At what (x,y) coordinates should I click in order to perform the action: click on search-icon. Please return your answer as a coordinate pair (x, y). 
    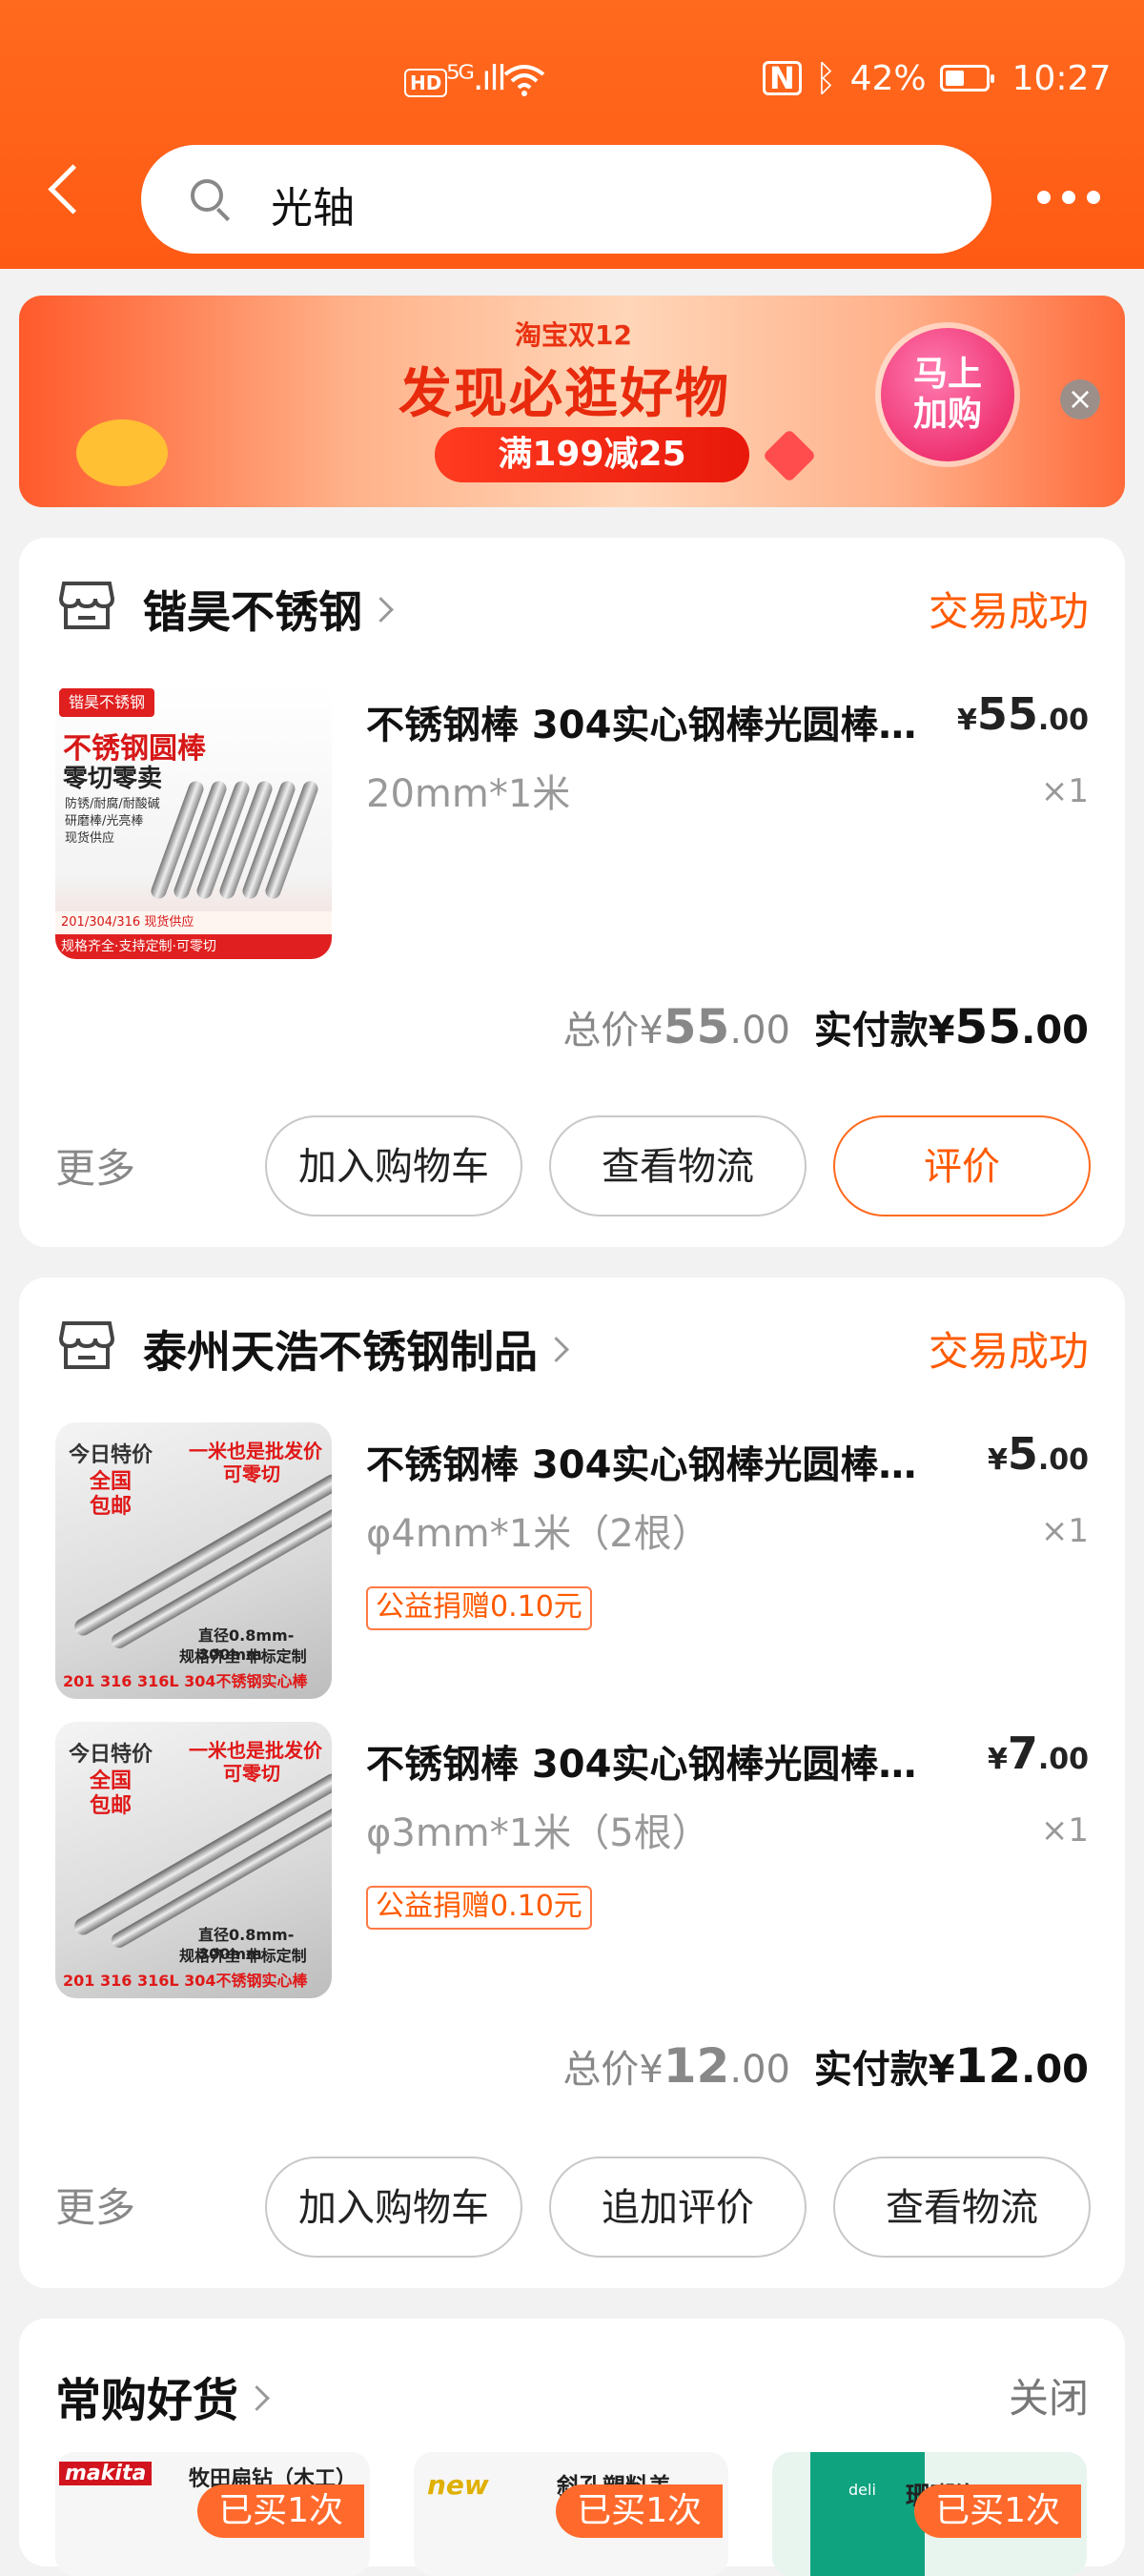
    Looking at the image, I should click on (207, 196).